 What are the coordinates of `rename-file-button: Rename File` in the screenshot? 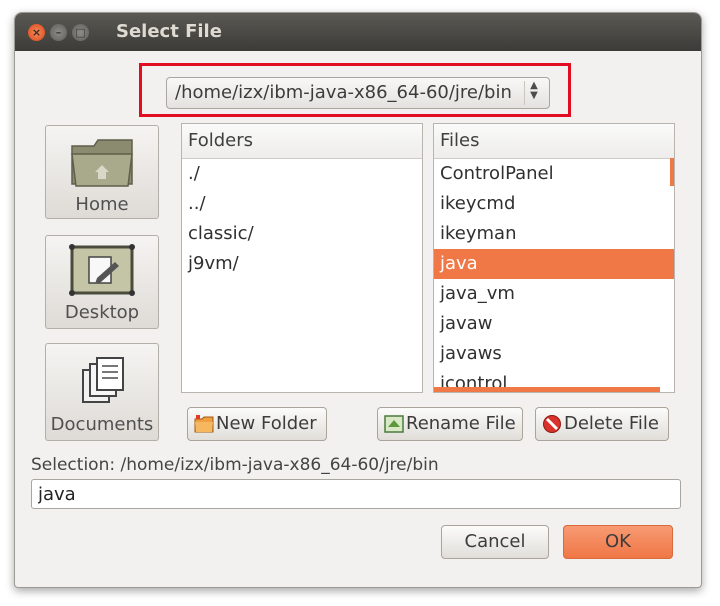 It's located at (450, 424).